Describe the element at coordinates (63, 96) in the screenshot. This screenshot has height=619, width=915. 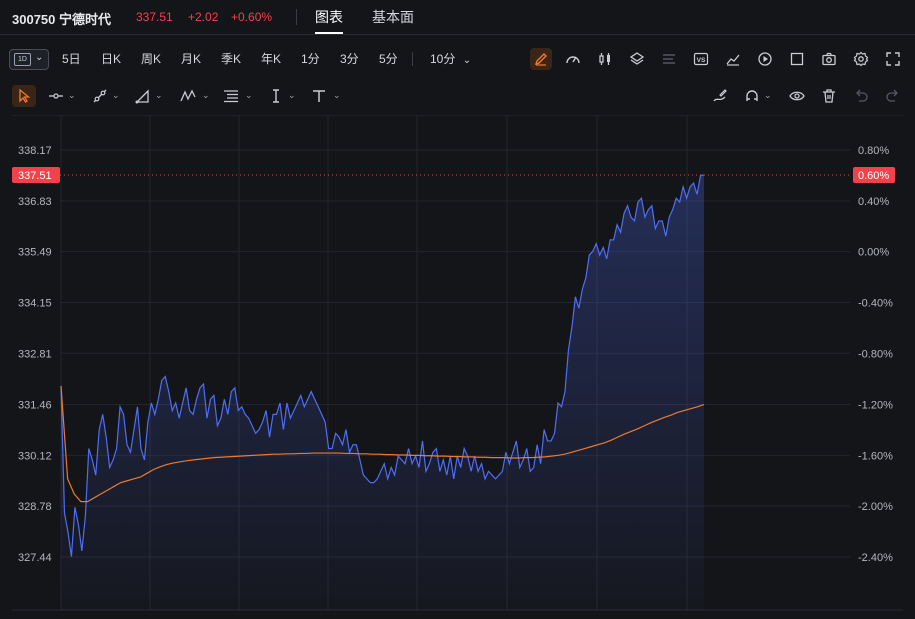
I see `line-tool-icon: ⌄` at that location.